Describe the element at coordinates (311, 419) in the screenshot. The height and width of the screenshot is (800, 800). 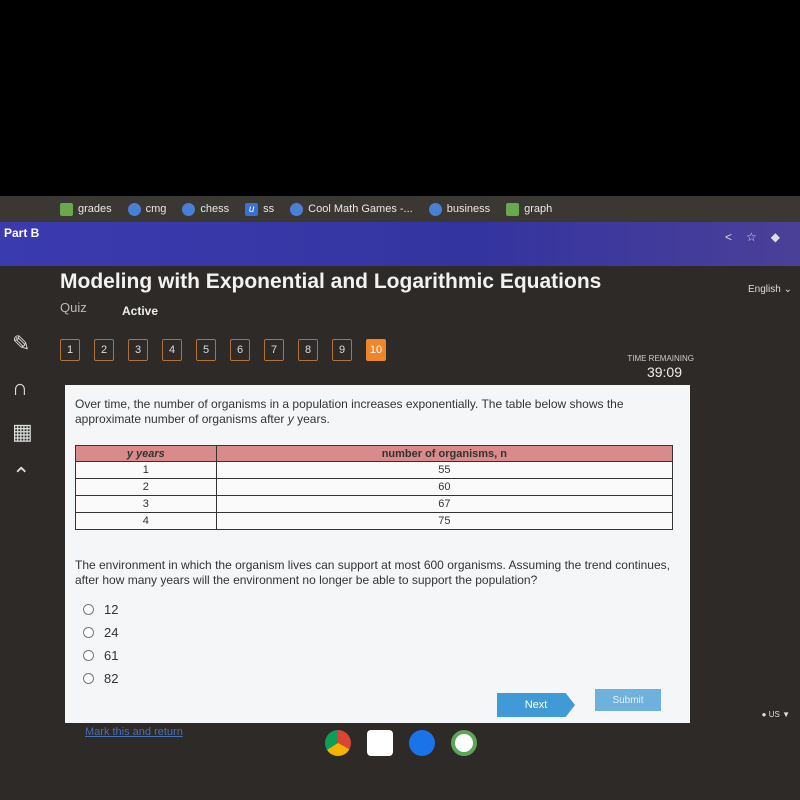
I see `prompt-text-end: years.` at that location.